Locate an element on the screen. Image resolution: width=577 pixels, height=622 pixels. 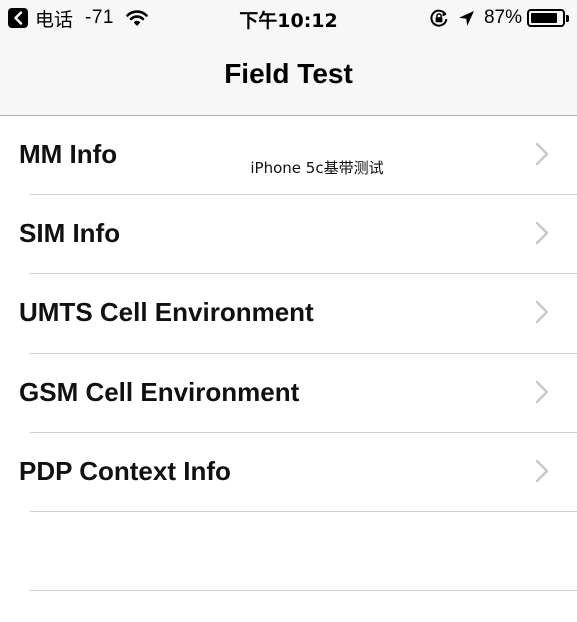
list-item-gsm-cell-environment: GSM Cell Environment is located at coordinates (288, 393).